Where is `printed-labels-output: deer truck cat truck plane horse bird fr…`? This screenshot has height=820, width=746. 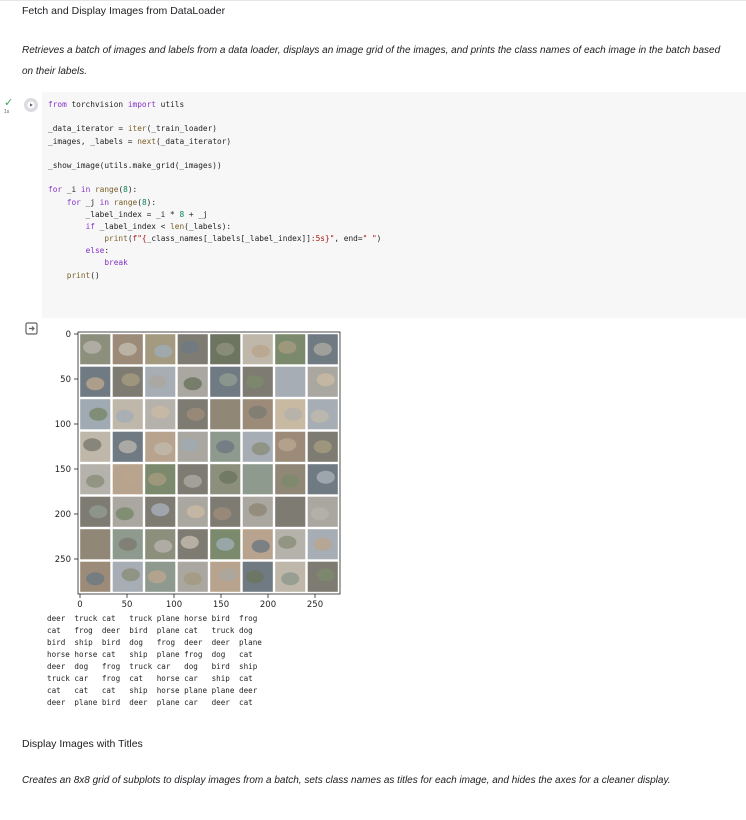 printed-labels-output: deer truck cat truck plane horse bird fr… is located at coordinates (154, 661).